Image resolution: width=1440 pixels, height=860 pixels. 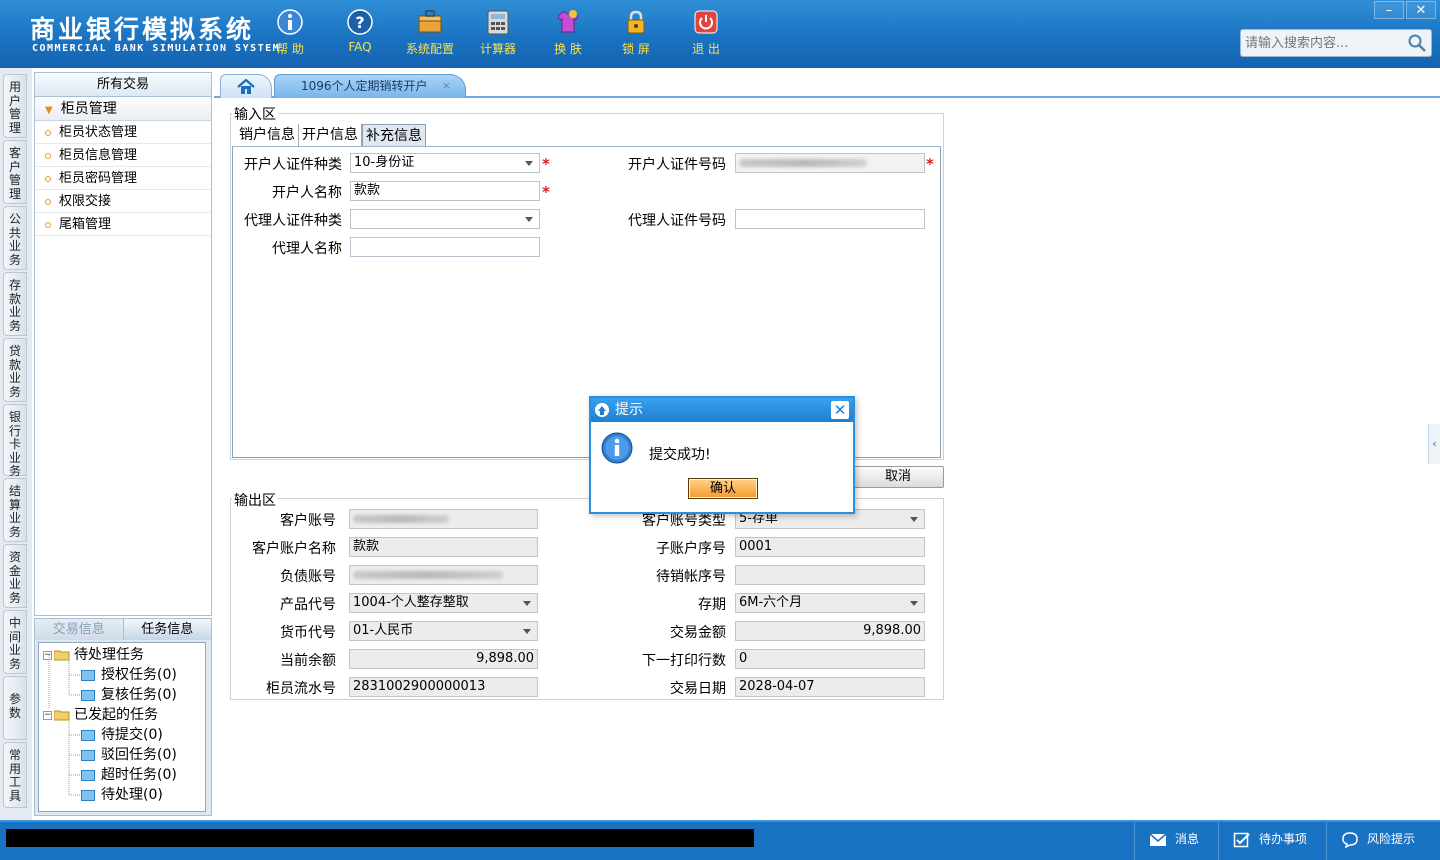 I want to click on close-window-button: ✕, so click(x=1421, y=10).